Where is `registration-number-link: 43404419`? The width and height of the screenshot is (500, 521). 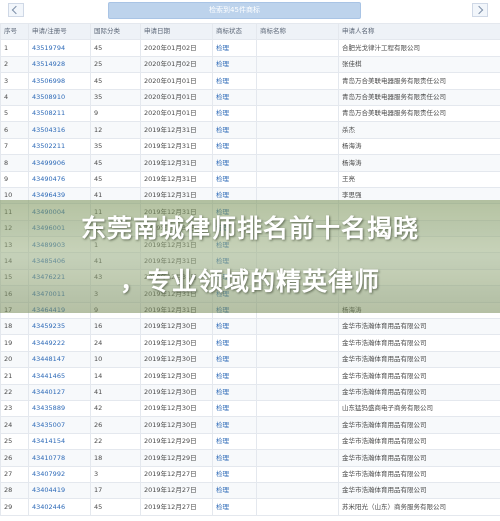
registration-number-link: 43404419 is located at coordinates (59, 490).